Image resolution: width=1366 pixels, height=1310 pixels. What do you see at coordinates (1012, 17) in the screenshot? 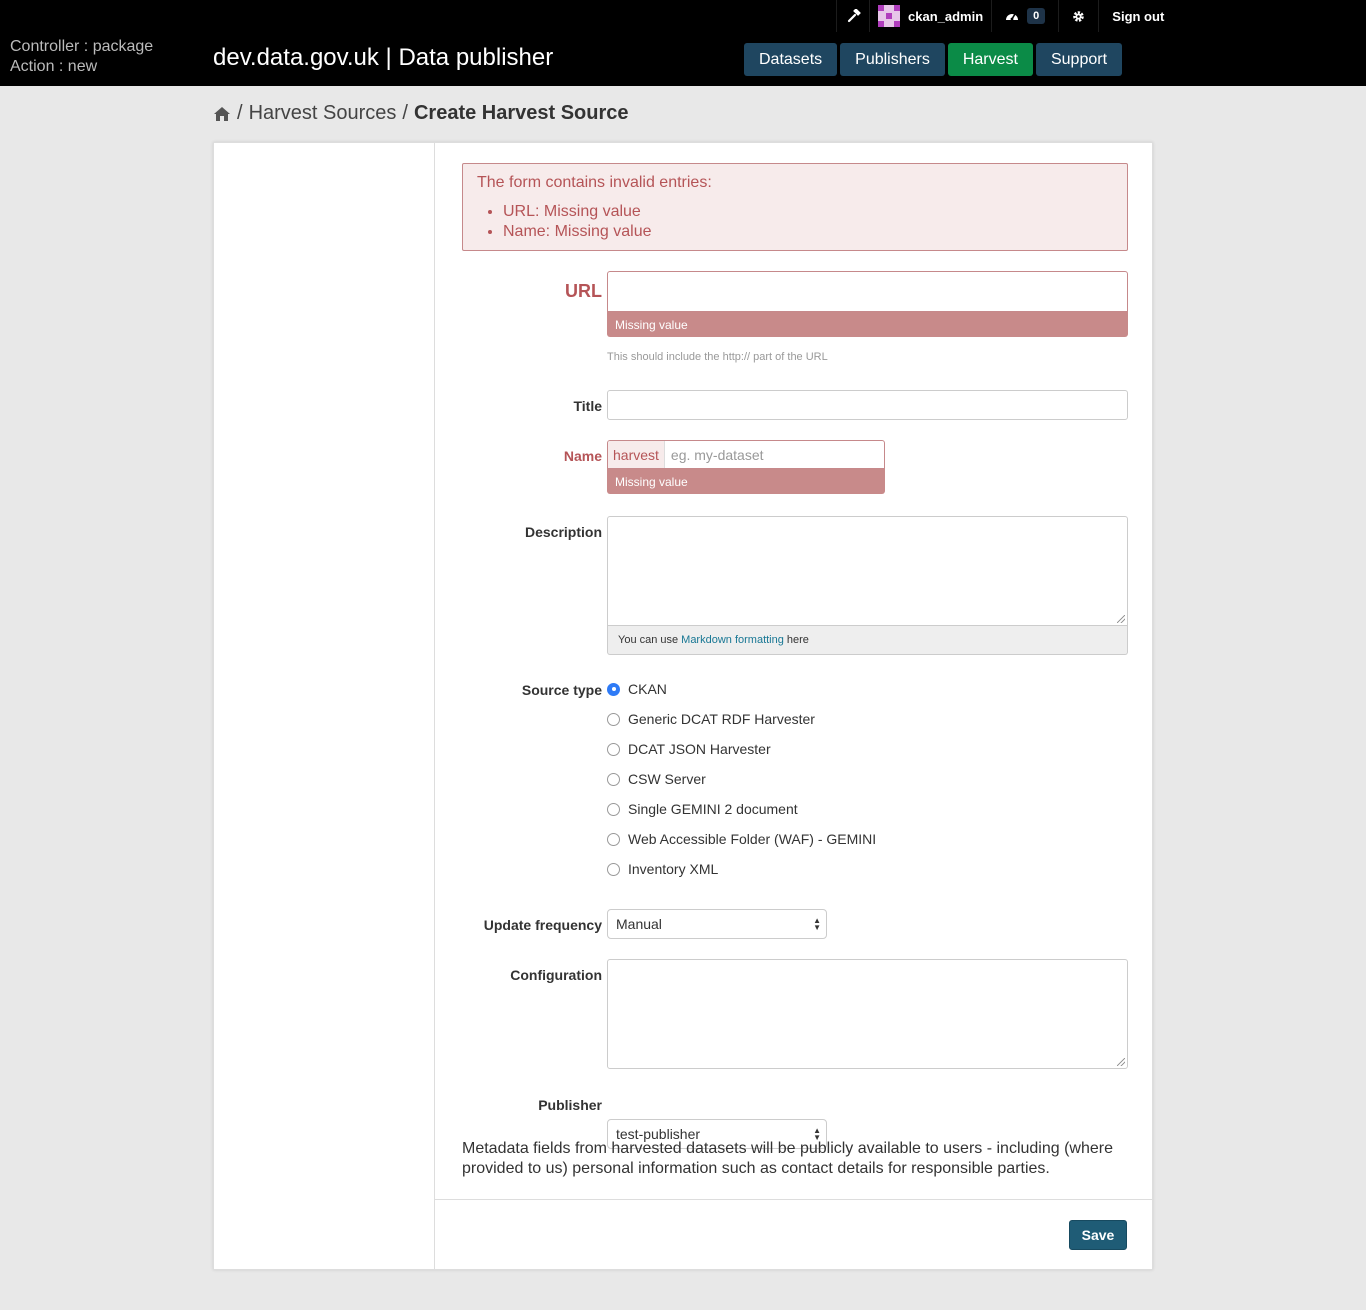
I see `dashboard-icon` at bounding box center [1012, 17].